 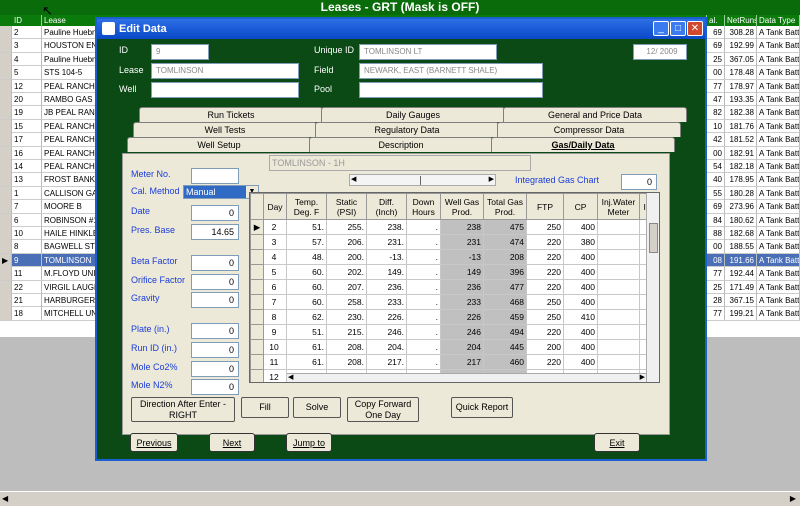 I want to click on field-field: NEWARK, EAST (BARNETT SHALE), so click(x=451, y=71).